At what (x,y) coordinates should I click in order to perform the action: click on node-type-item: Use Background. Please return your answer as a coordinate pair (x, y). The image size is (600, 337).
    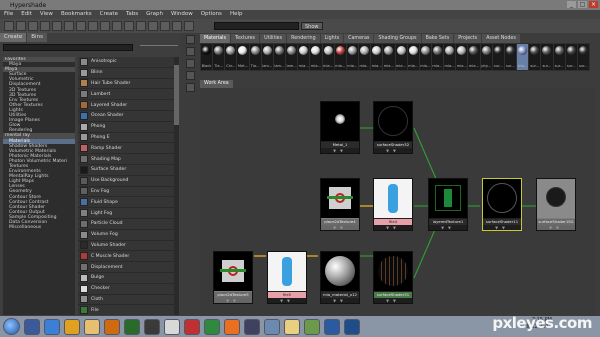
    Looking at the image, I should click on (126, 181).